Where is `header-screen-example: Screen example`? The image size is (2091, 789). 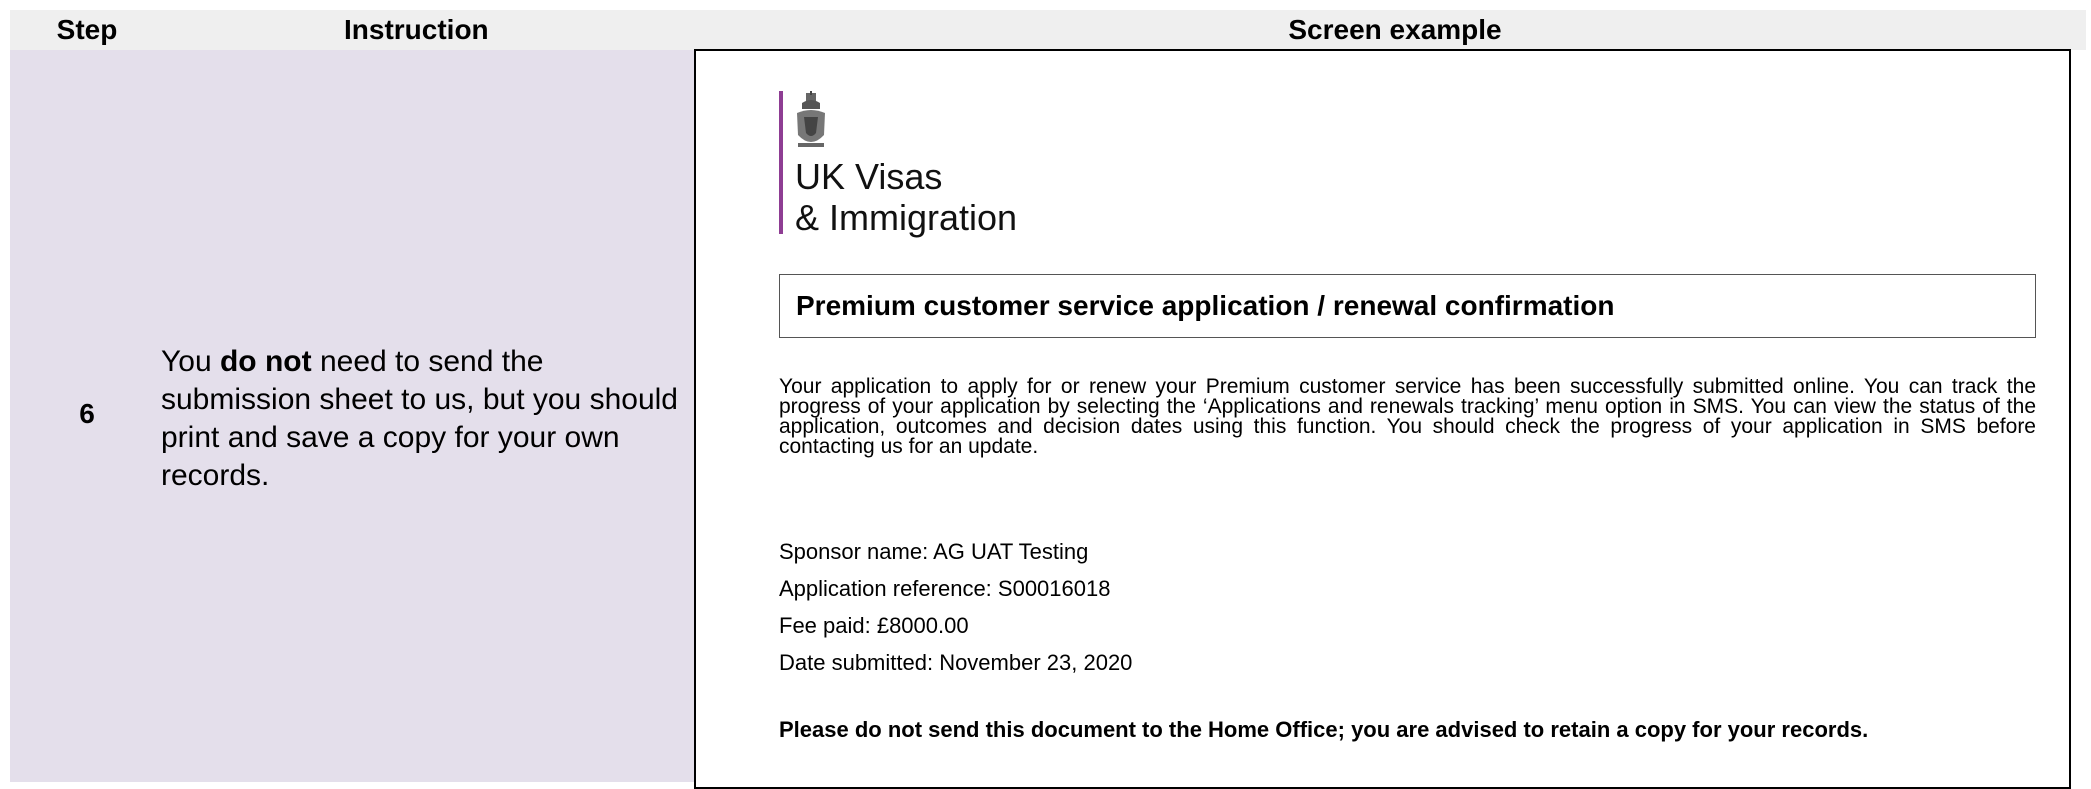 header-screen-example: Screen example is located at coordinates (1395, 29).